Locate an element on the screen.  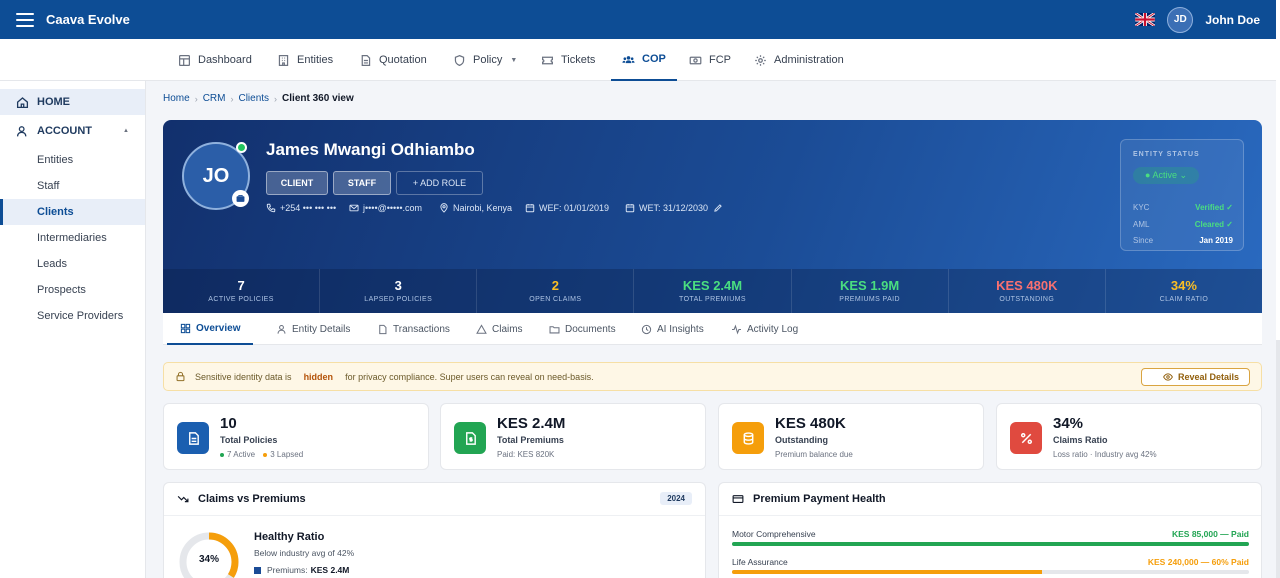
payment-progress-motor is located at coordinates (990, 544).